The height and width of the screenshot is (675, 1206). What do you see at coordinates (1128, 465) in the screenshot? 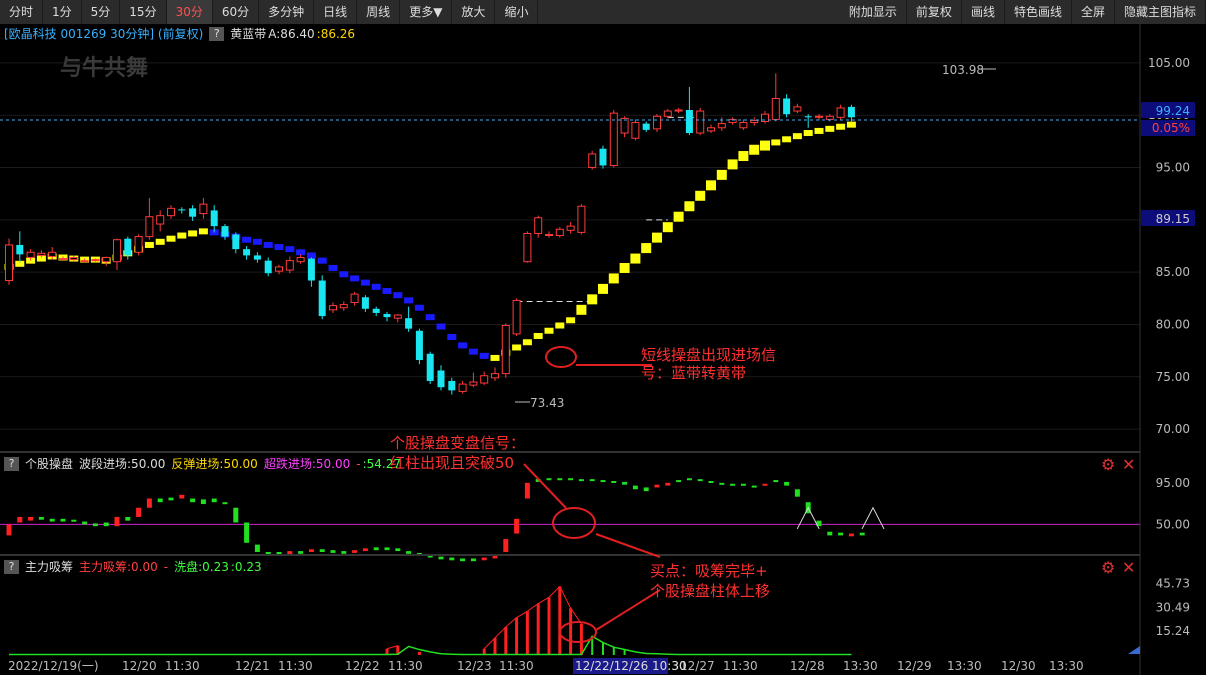
I see `indicator2-close-icon: ✕` at bounding box center [1128, 465].